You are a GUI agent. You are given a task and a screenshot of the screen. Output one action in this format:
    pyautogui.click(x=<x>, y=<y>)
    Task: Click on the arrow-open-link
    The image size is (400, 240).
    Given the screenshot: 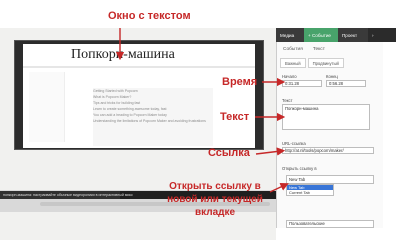 What is the action you would take?
    pyautogui.click(x=279, y=187)
    